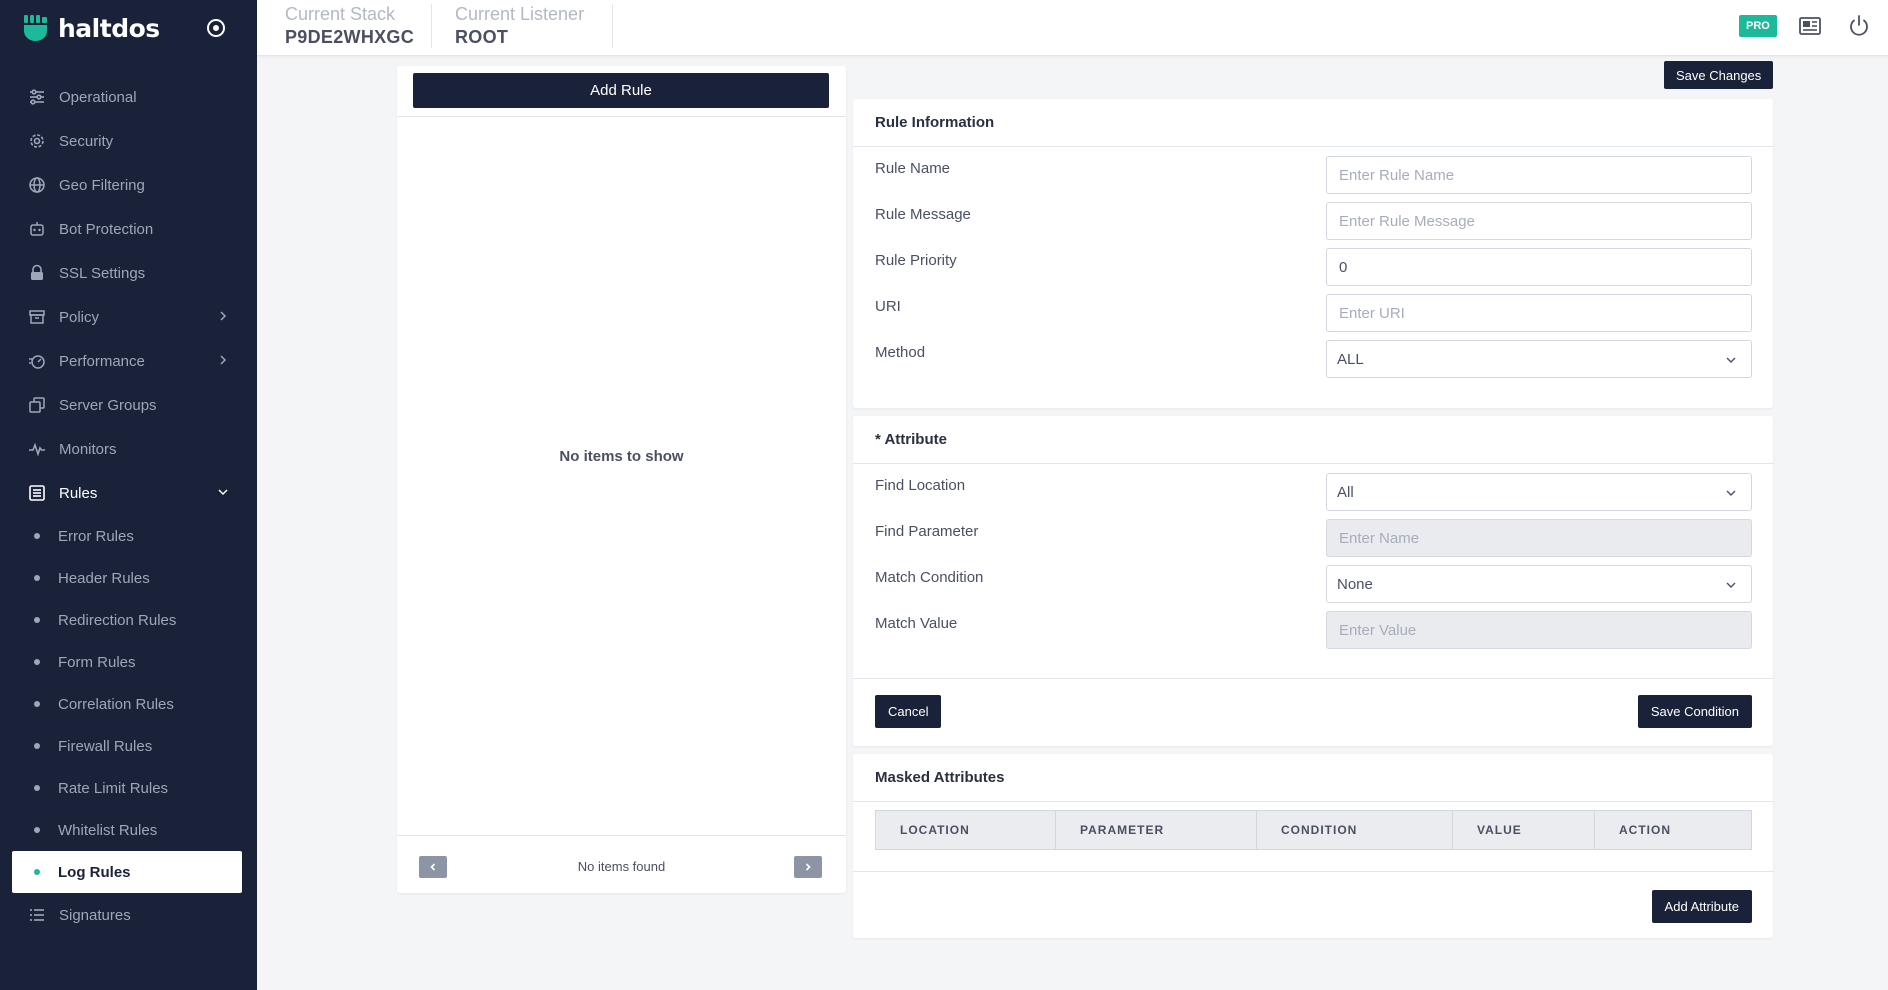 The image size is (1888, 990). What do you see at coordinates (128, 704) in the screenshot?
I see `sidebar-subitem-correlation-rules: Correlation Rules` at bounding box center [128, 704].